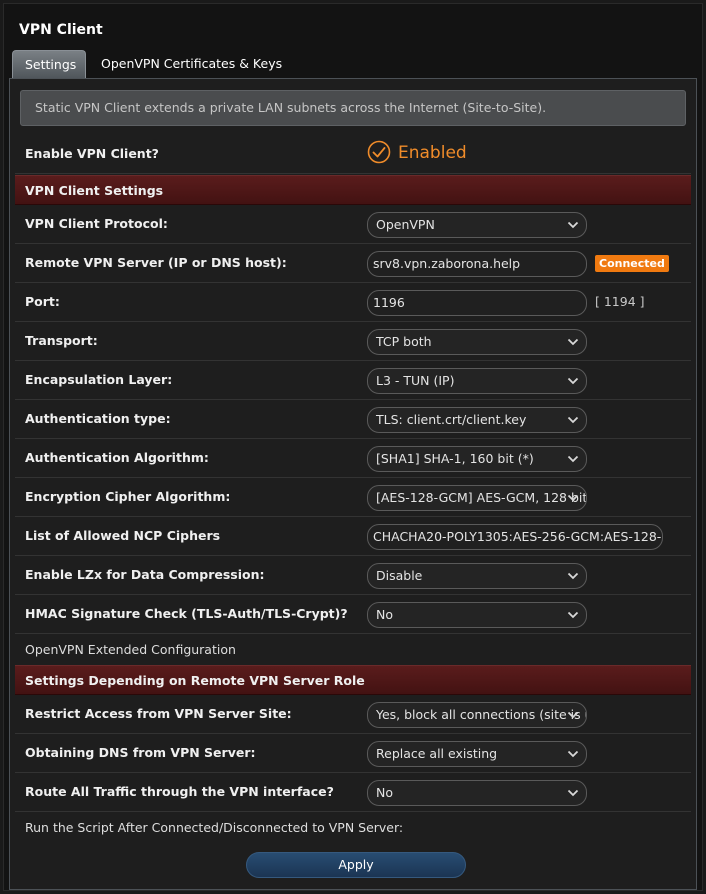 The width and height of the screenshot is (706, 894). I want to click on encapsulation-value: L3 - TUN (IP), so click(415, 380).